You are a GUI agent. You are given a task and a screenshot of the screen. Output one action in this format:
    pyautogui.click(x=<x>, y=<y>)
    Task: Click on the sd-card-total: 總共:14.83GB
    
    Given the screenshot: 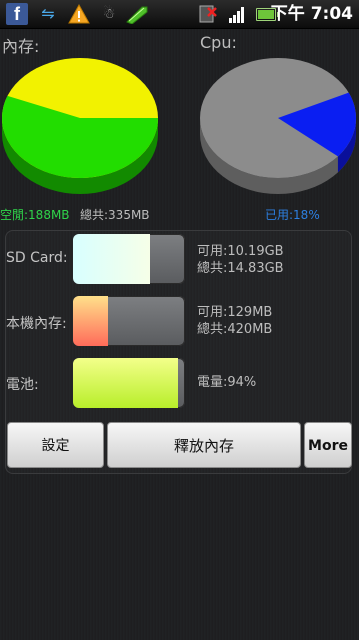 What is the action you would take?
    pyautogui.click(x=240, y=268)
    